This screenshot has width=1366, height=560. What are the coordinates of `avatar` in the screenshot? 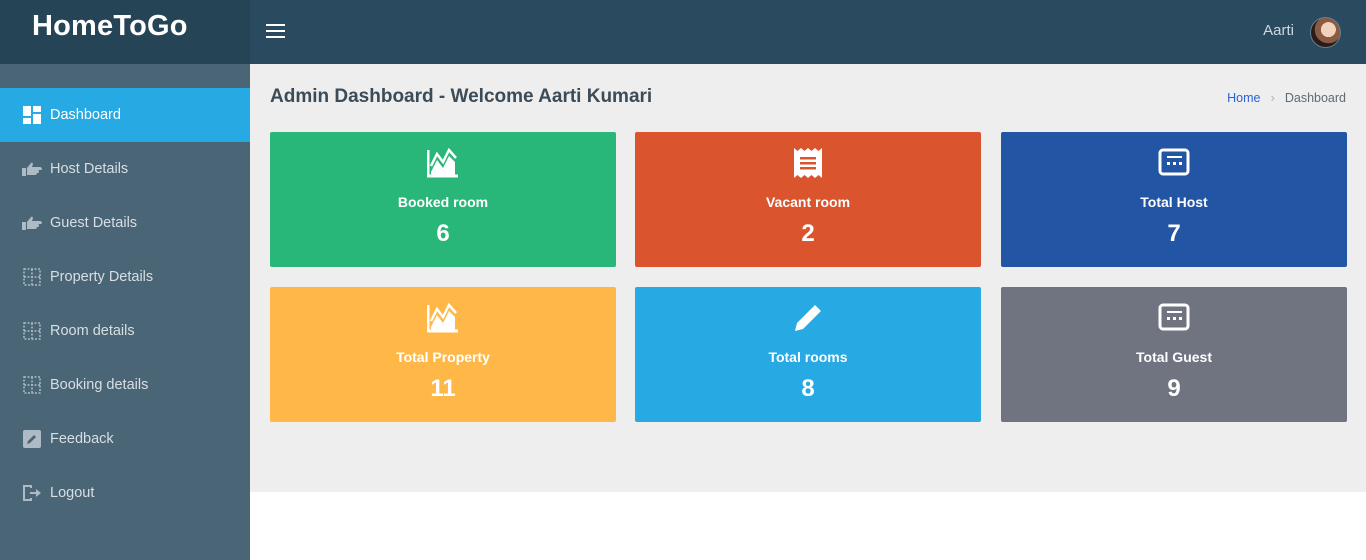 It's located at (1325, 32).